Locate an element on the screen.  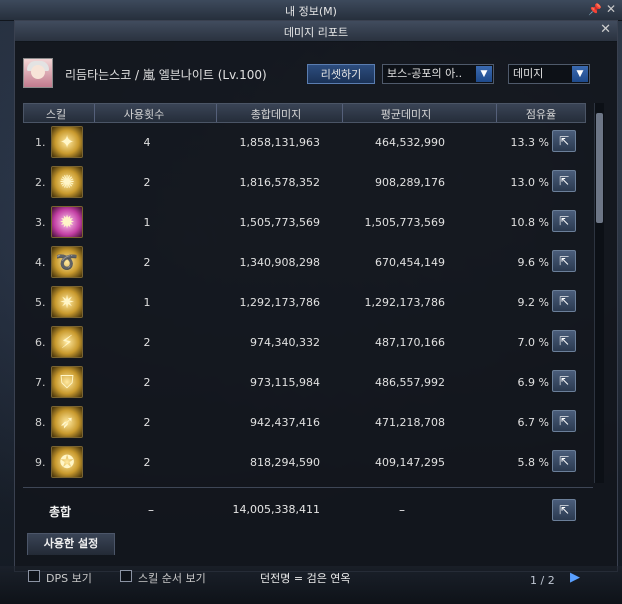
table-row: 8. ➶ 2 942,437,416 471,218,708 6.7 % ⇱ is located at coordinates (305, 423).